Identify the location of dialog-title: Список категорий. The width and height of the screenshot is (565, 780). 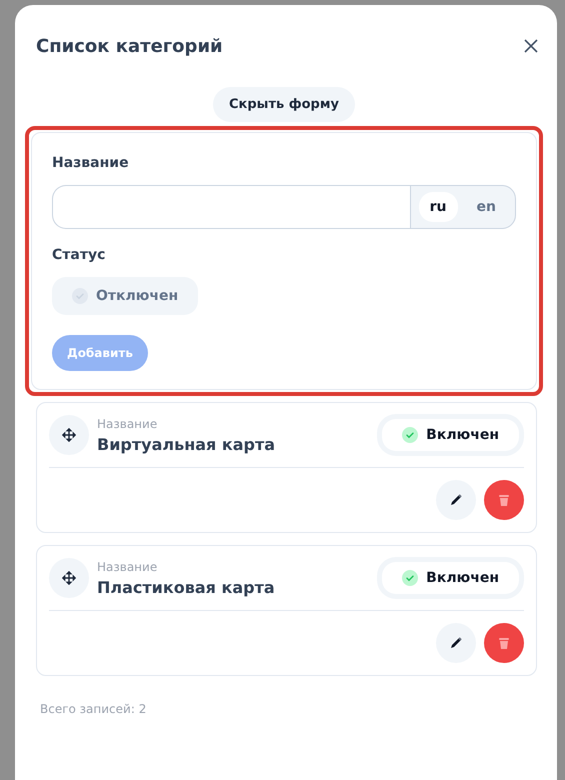
(129, 46).